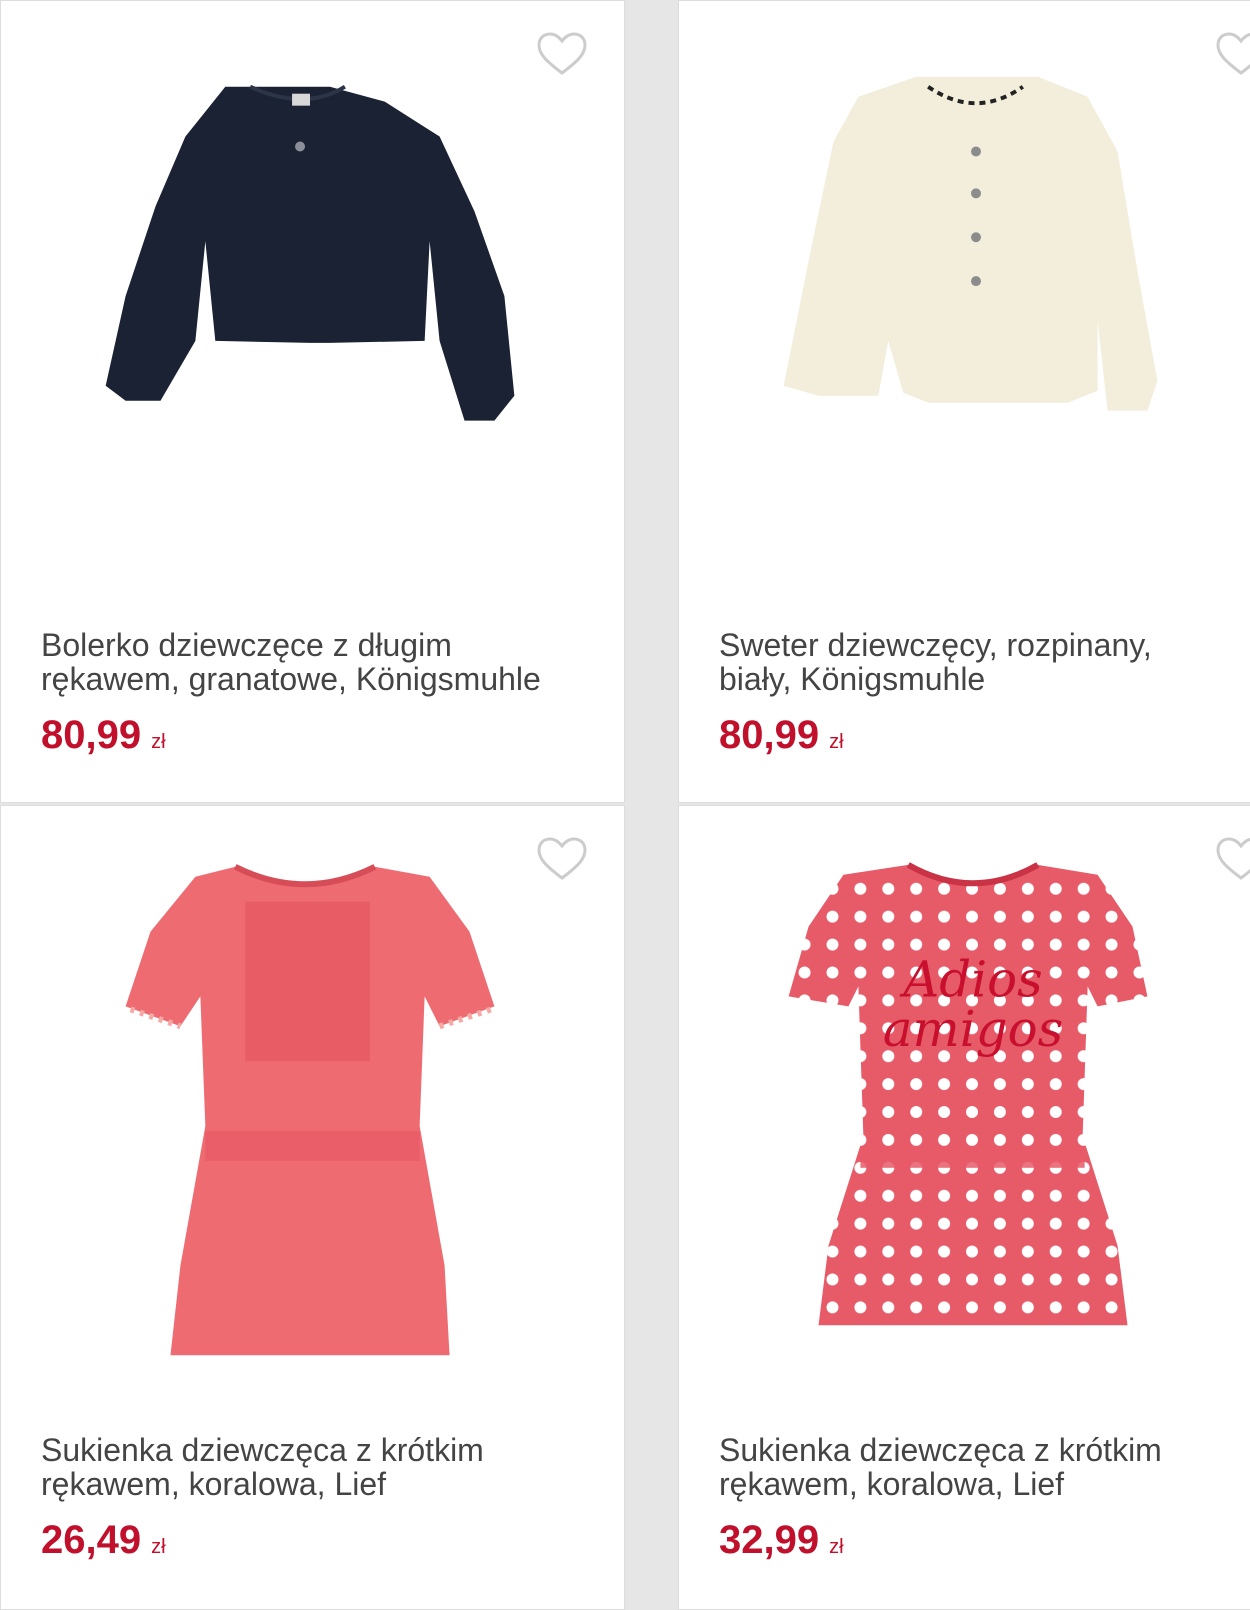 The height and width of the screenshot is (1610, 1250). Describe the element at coordinates (246, 645) in the screenshot. I see `product-title-line: Bolerko dziewczęce z długim` at that location.